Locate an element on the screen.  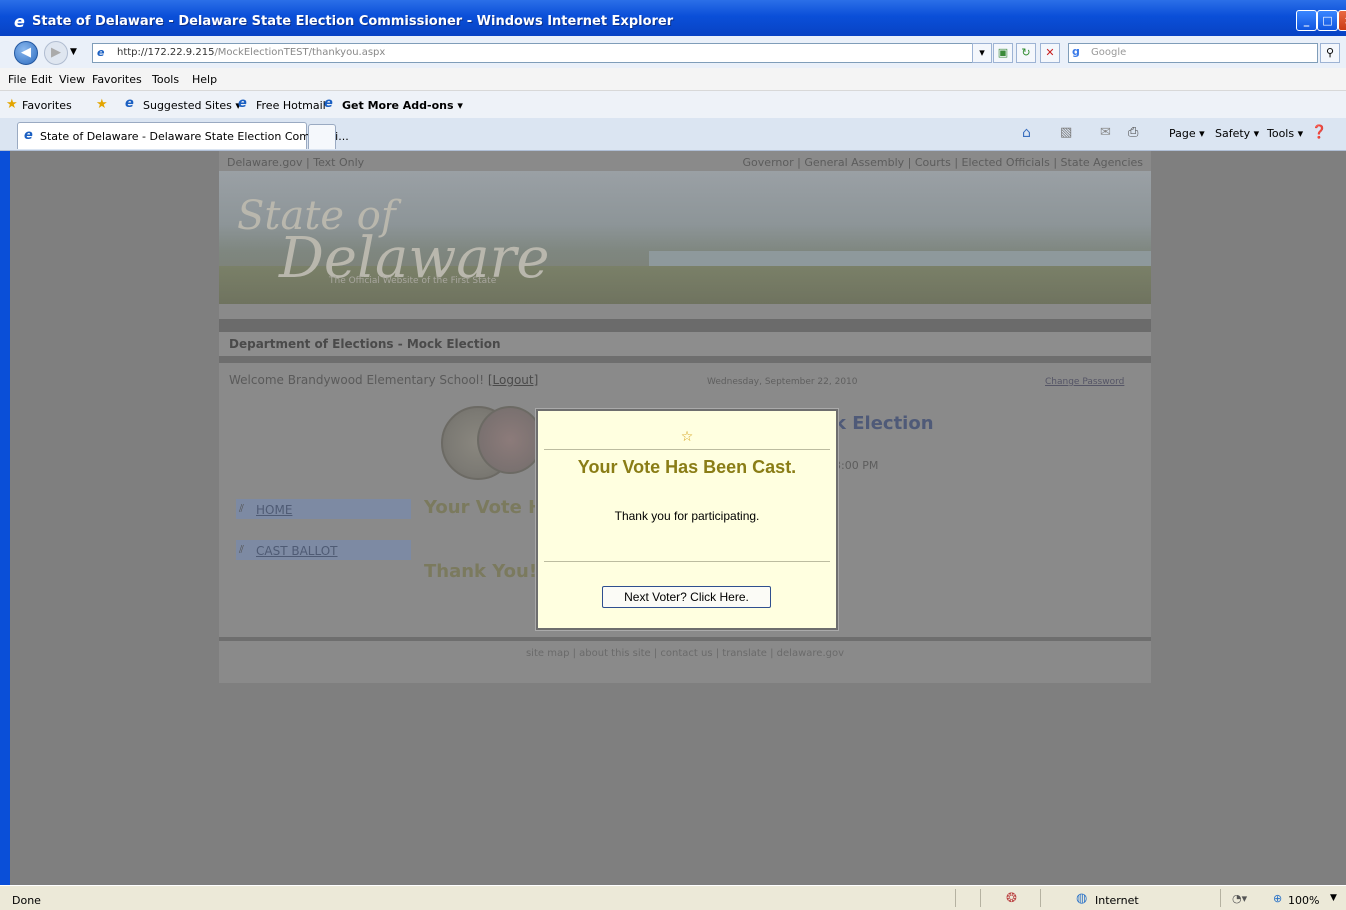
minimize-button: _ is located at coordinates (1306, 20).